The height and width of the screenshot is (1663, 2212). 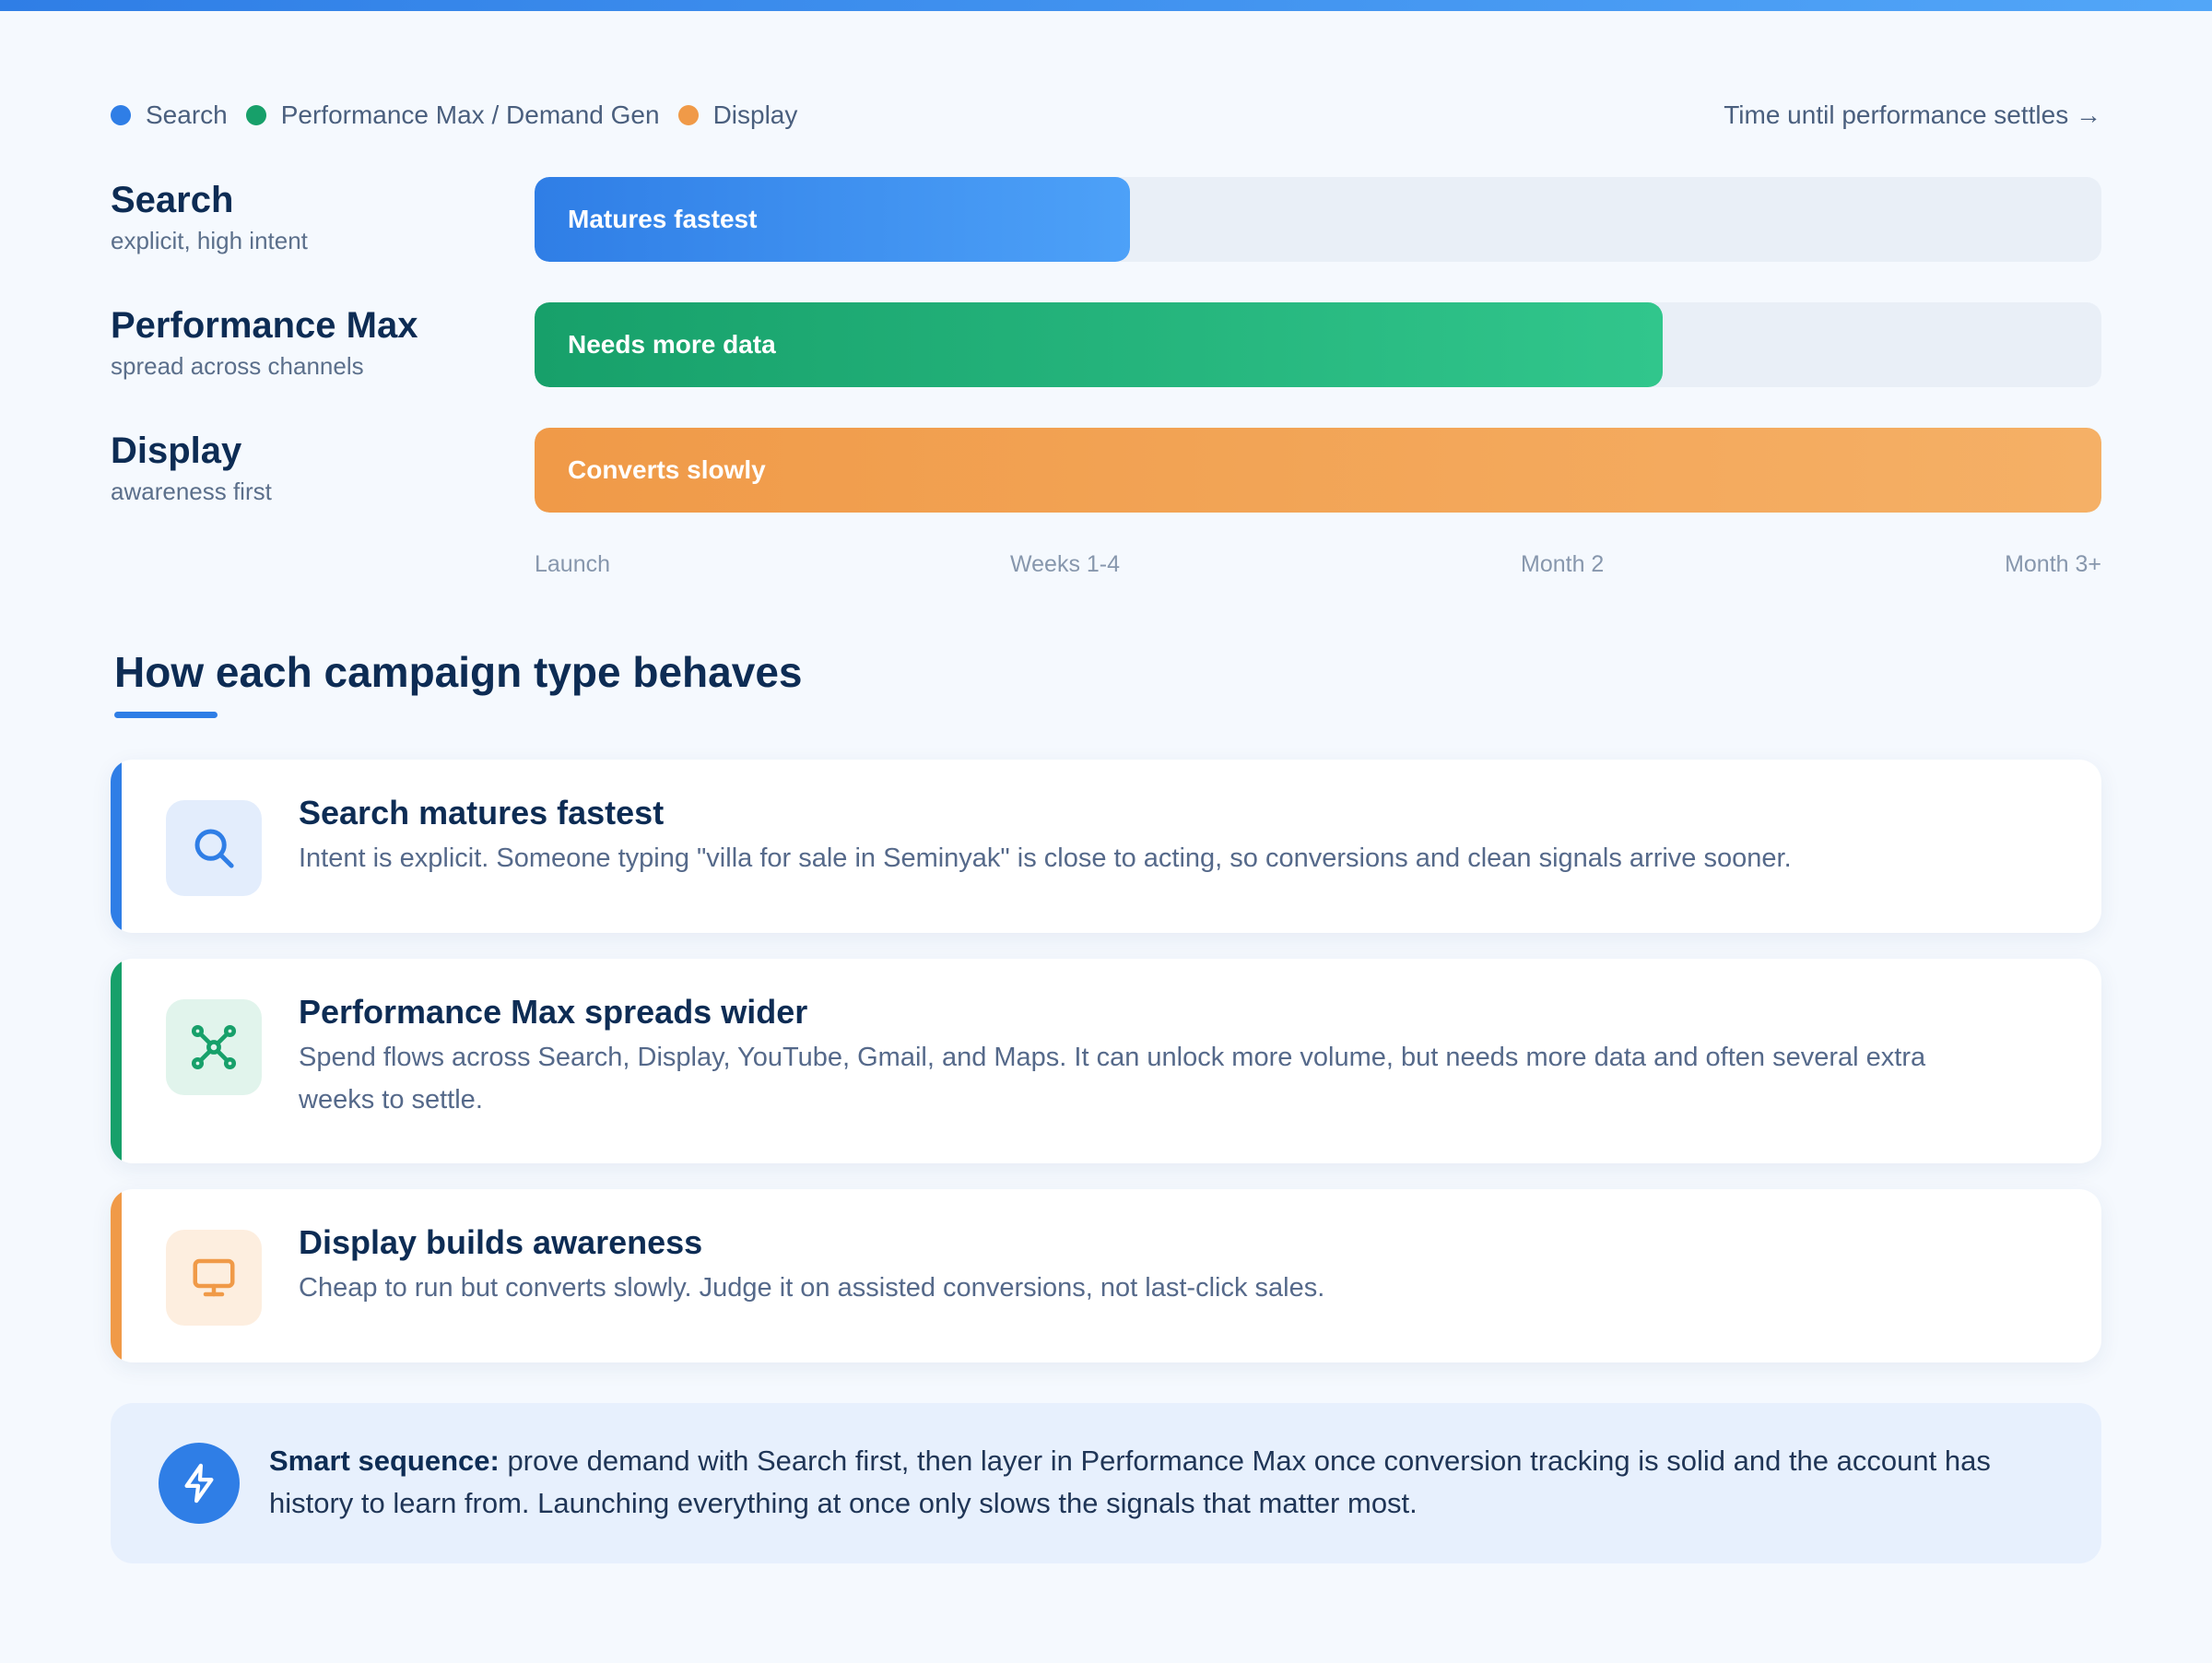 I want to click on axis-tick-weeks: Weeks 1-4, so click(x=1065, y=564).